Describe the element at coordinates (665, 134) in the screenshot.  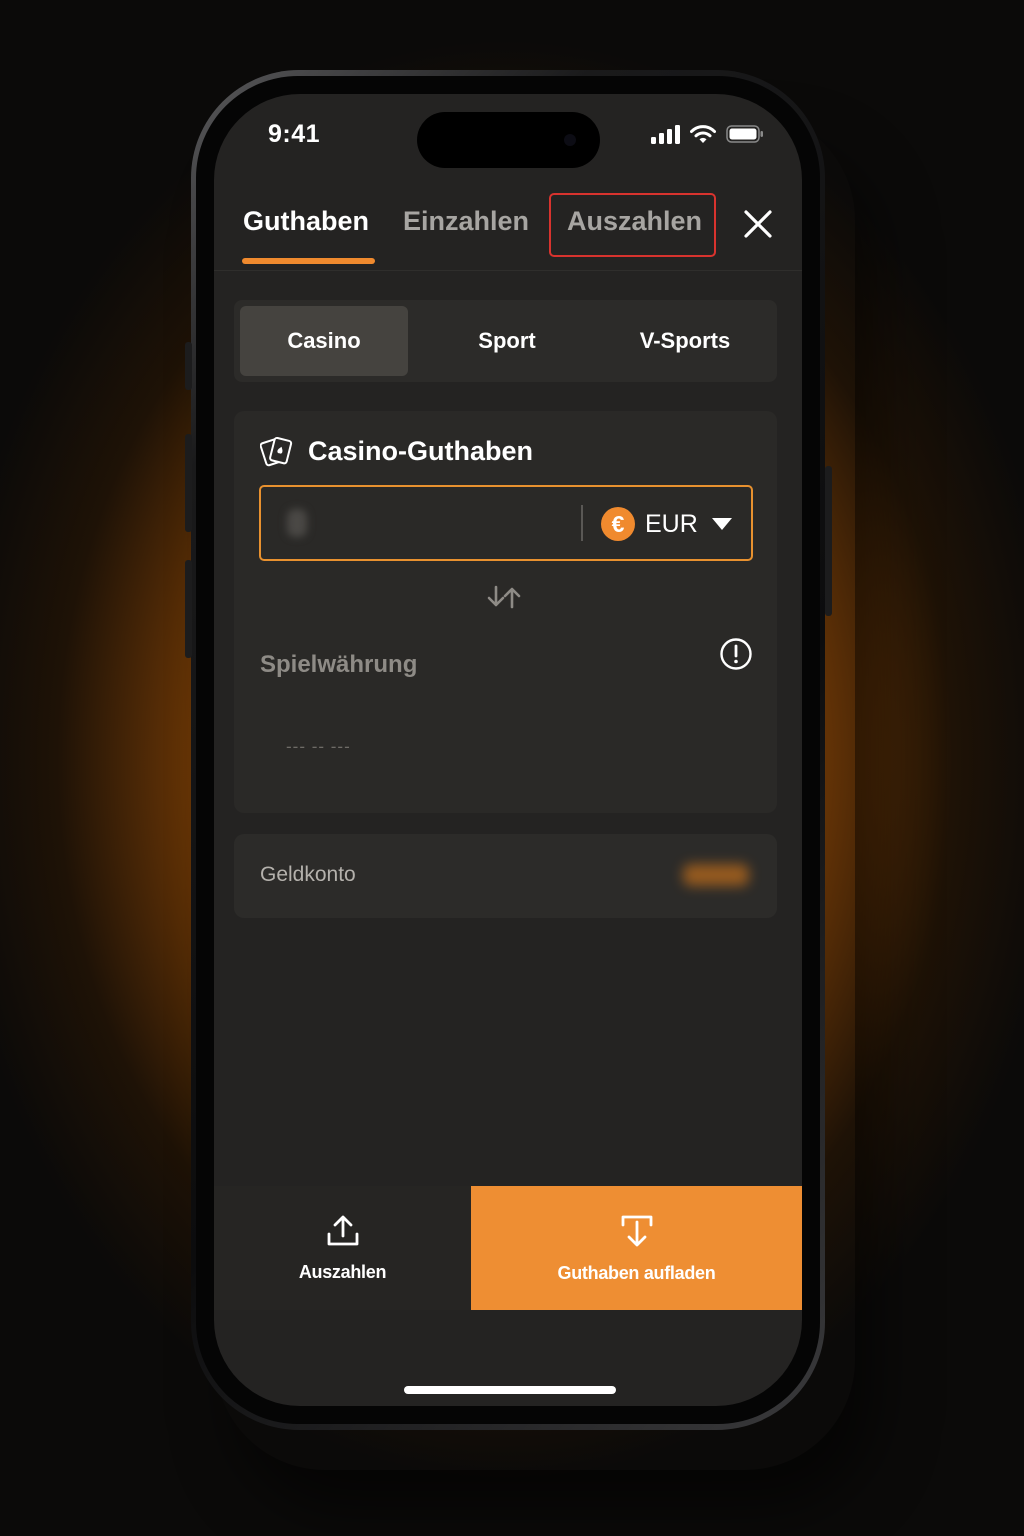
I see `signal-icon` at that location.